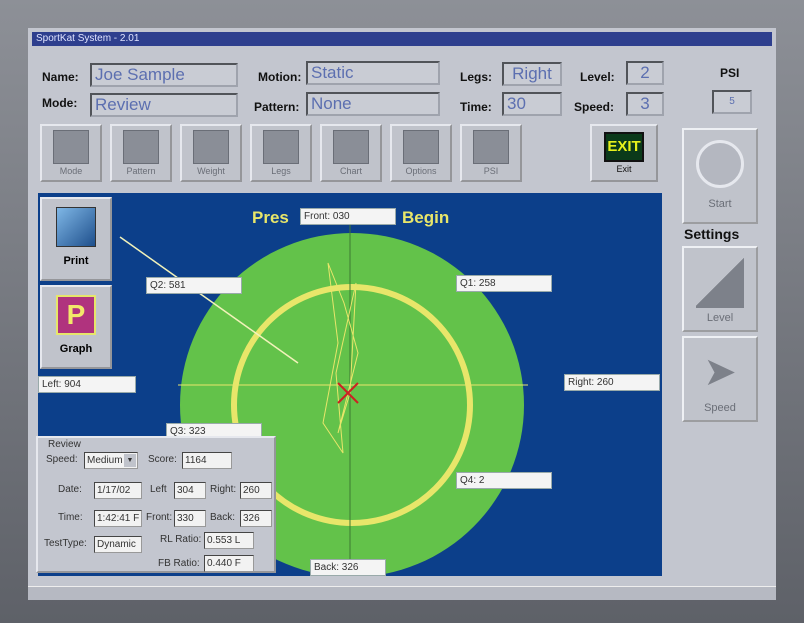  I want to click on motion-label: Motion:, so click(280, 77).